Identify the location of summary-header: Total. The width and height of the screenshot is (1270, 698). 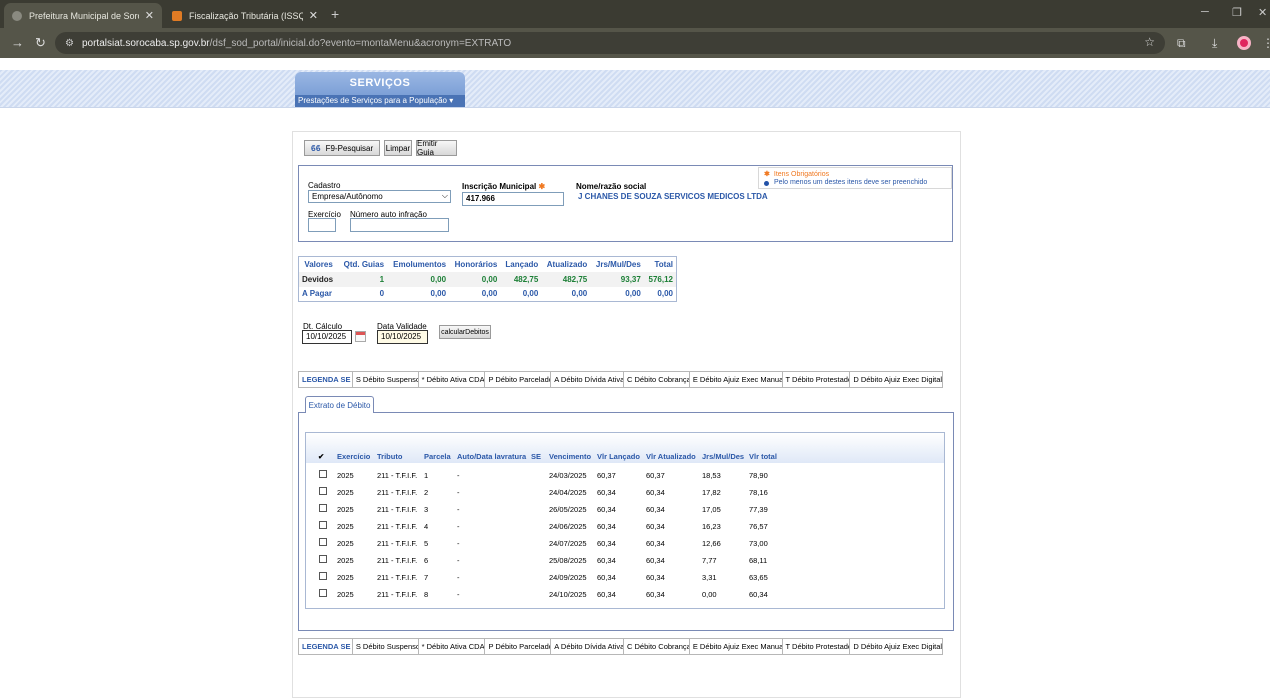
(663, 264).